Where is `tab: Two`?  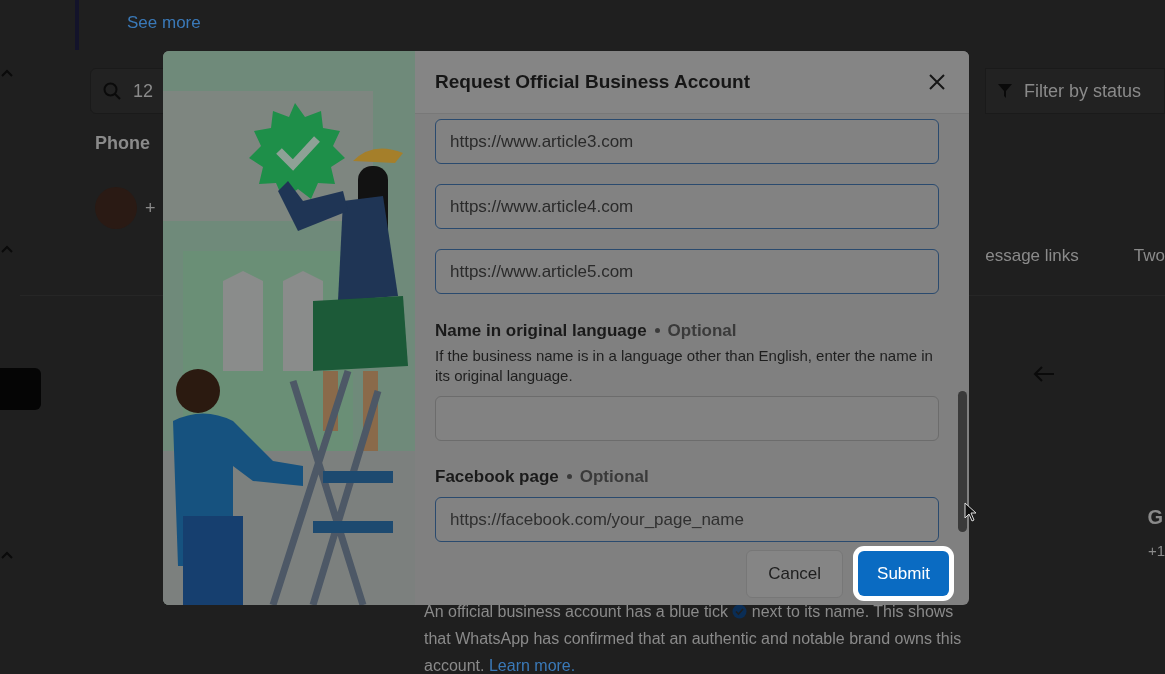 tab: Two is located at coordinates (1149, 256).